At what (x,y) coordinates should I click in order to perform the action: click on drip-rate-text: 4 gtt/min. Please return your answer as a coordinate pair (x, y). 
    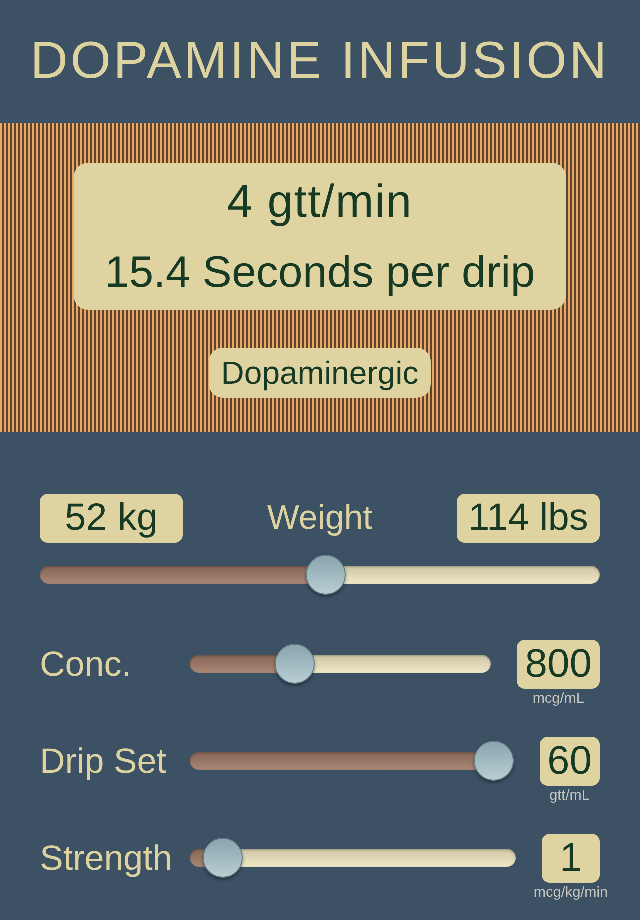
    Looking at the image, I should click on (320, 201).